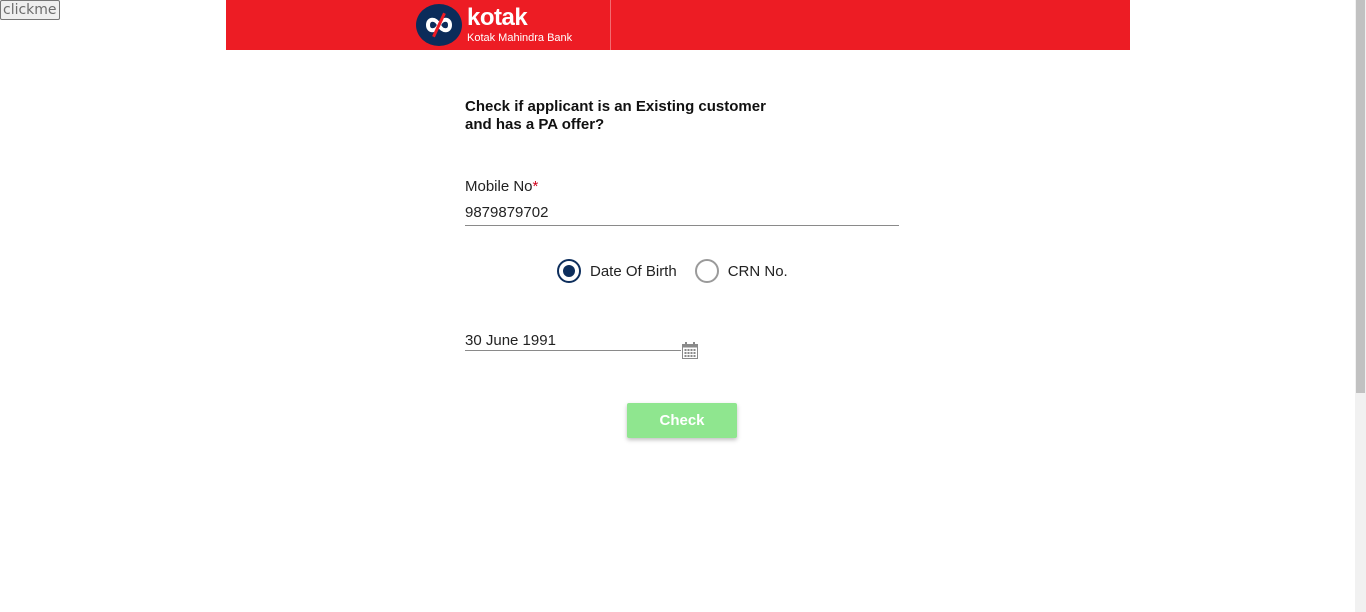  What do you see at coordinates (706, 271) in the screenshot?
I see `radio-unchecked-icon` at bounding box center [706, 271].